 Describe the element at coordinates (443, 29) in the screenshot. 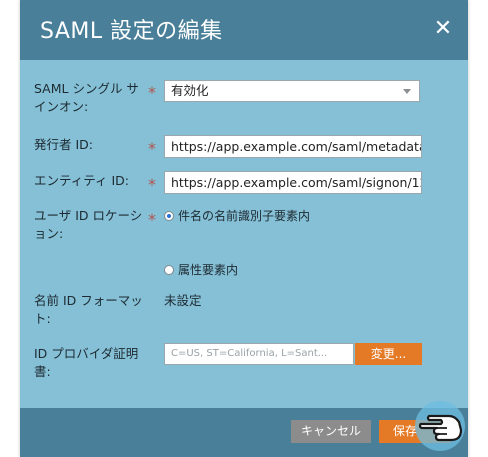

I see `close-icon: ✕` at that location.